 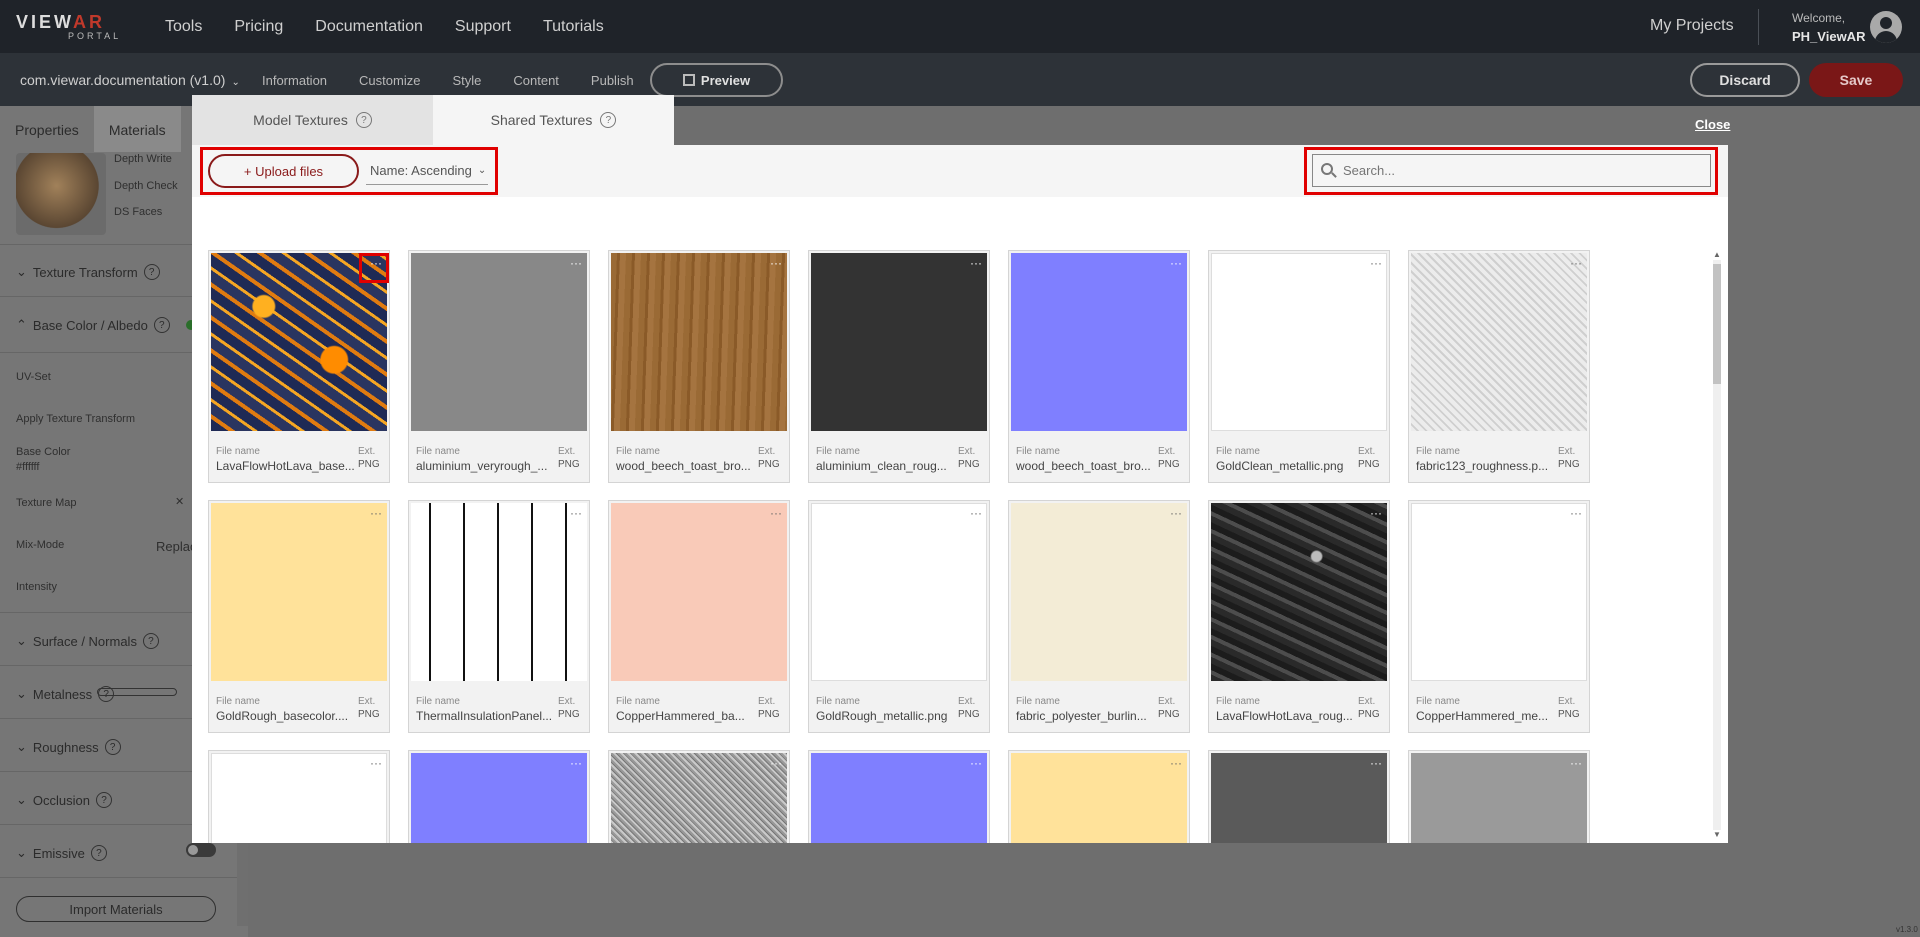 I want to click on section-roughness: ⌄ Roughness?, so click(x=68, y=747).